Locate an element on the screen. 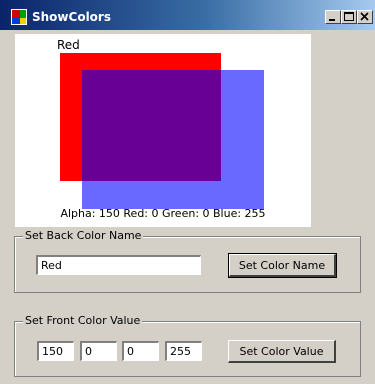 This screenshot has width=375, height=384. color-info-text: Alpha: 150 Red: 0 Green: 0 Blue: 255 is located at coordinates (163, 213).